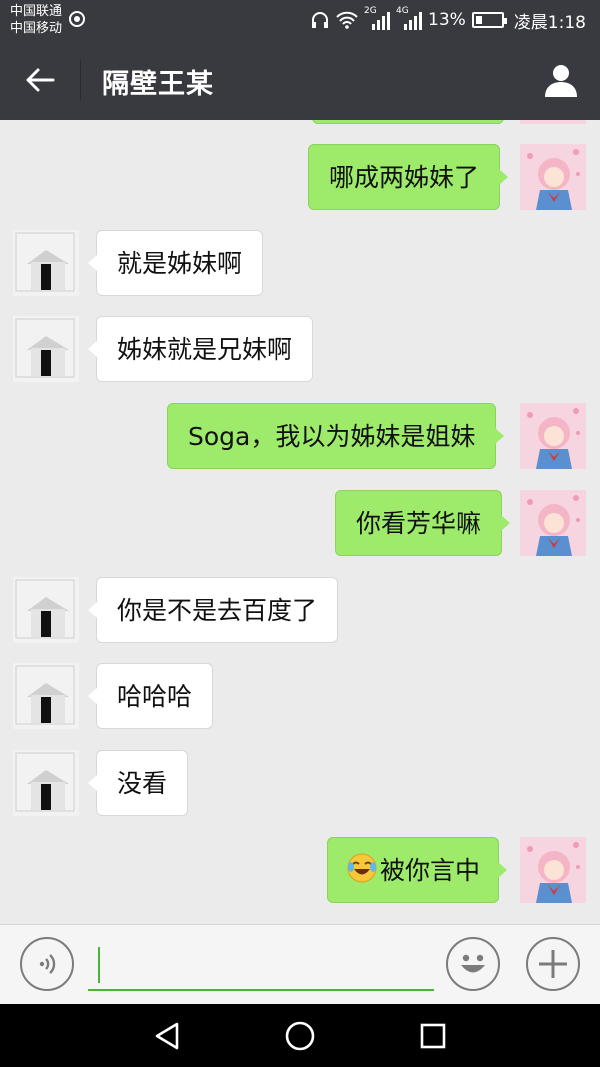 The height and width of the screenshot is (1067, 600). What do you see at coordinates (553, 122) in the screenshot?
I see `partial-avatar` at bounding box center [553, 122].